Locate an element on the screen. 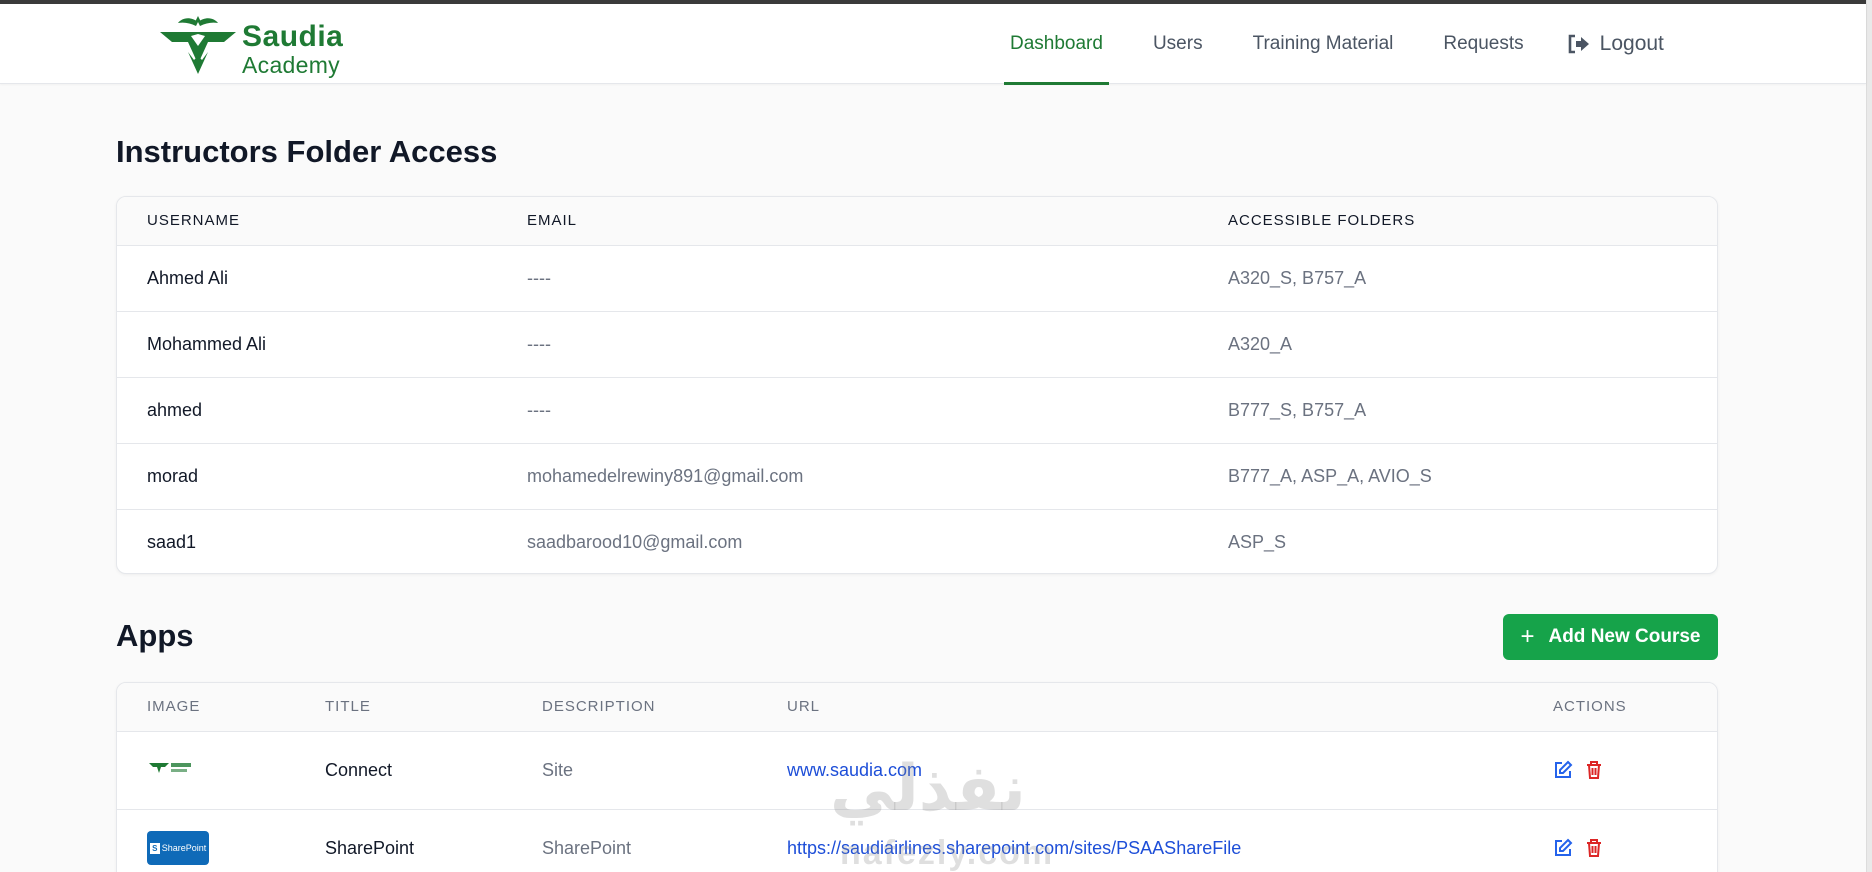 The width and height of the screenshot is (1872, 872). nav-training-material: Training Material is located at coordinates (1323, 44).